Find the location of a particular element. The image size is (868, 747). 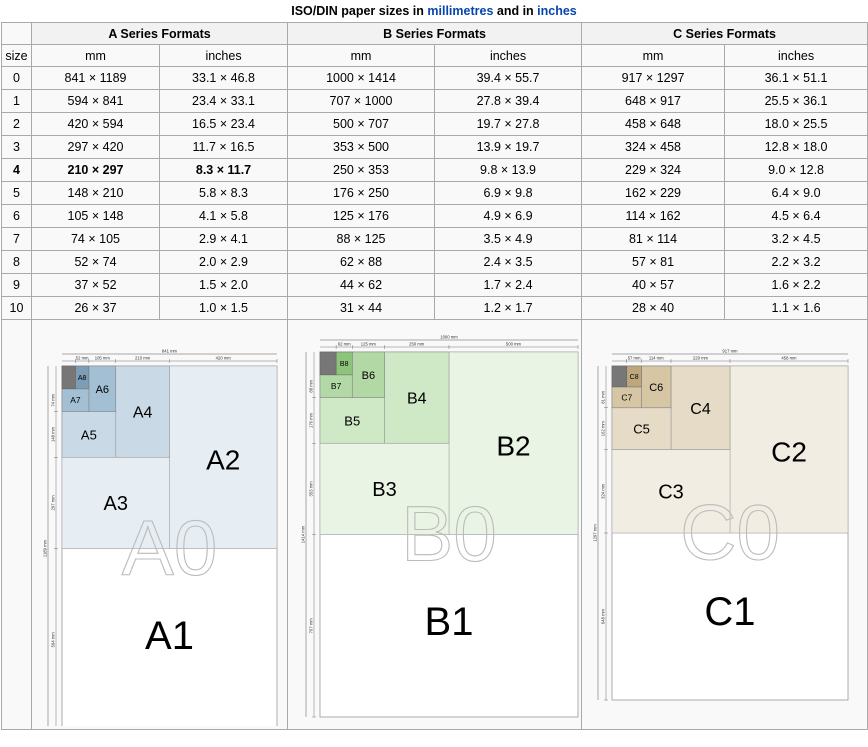

c-mm-cell: 40 × 57 is located at coordinates (653, 285).